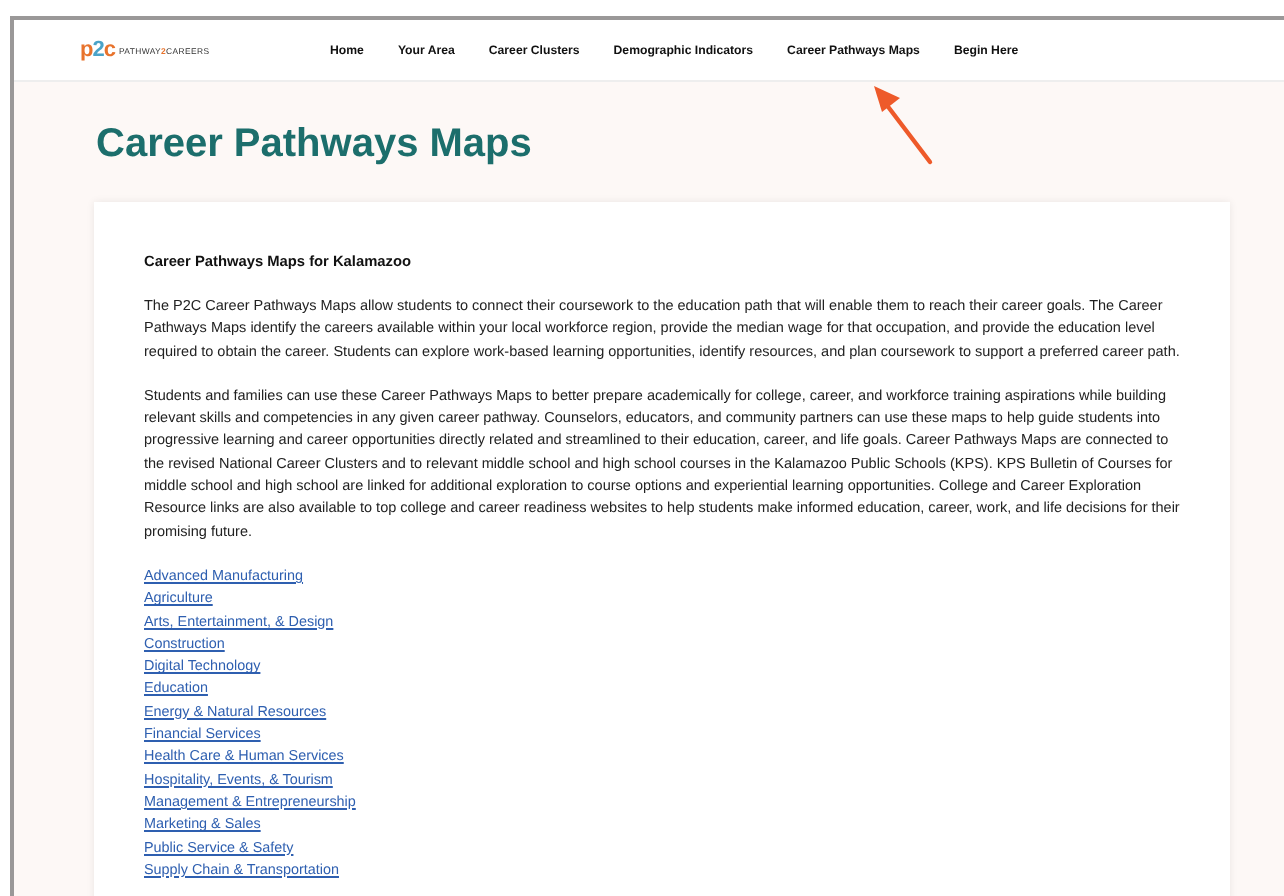 This screenshot has height=896, width=1284. I want to click on arrow-drawing, so click(904, 124).